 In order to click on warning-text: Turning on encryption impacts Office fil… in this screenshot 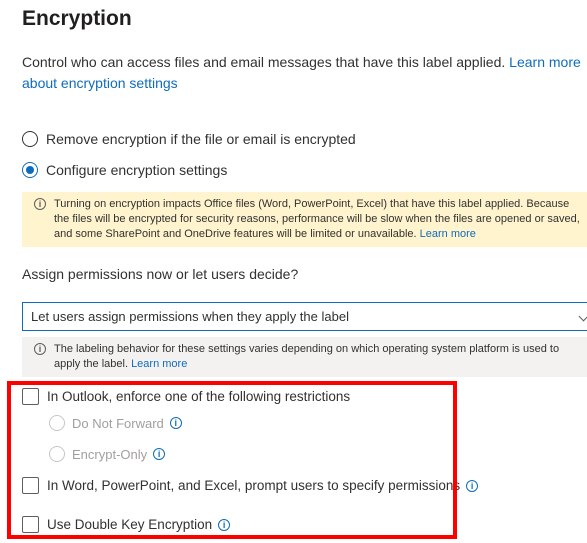, I will do `click(317, 219)`.